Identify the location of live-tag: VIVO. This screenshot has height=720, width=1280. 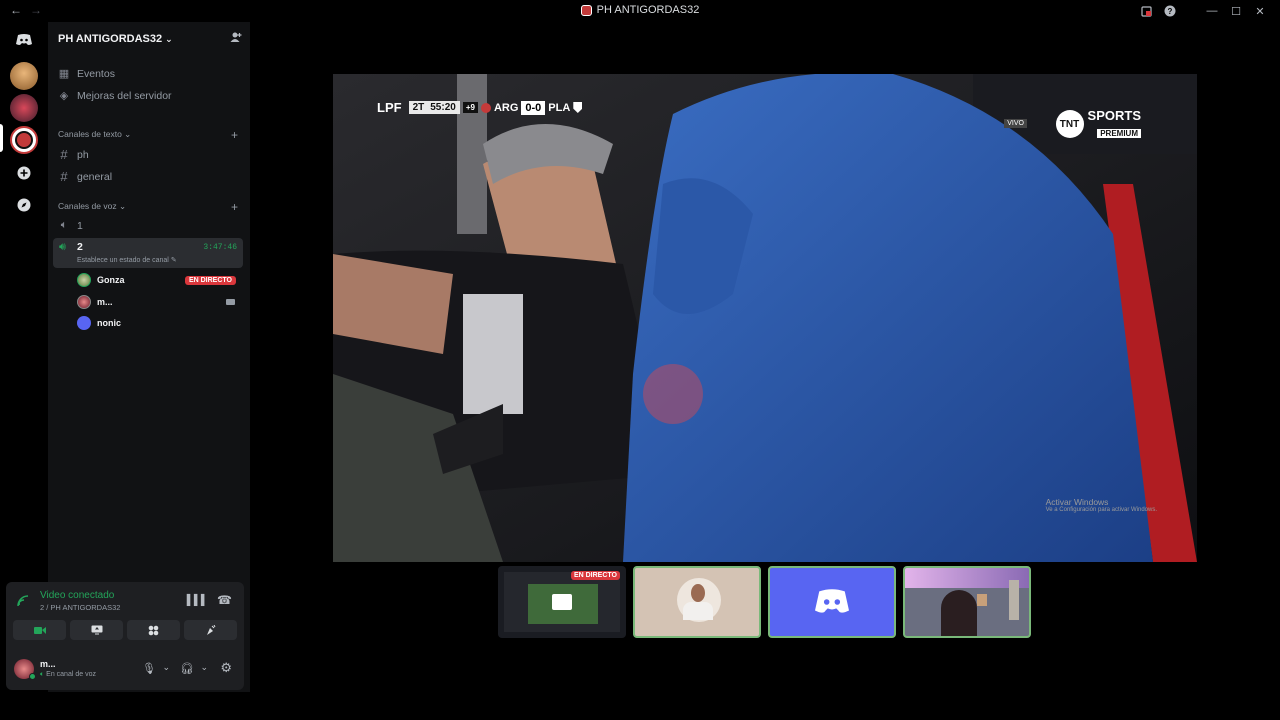
(1015, 123).